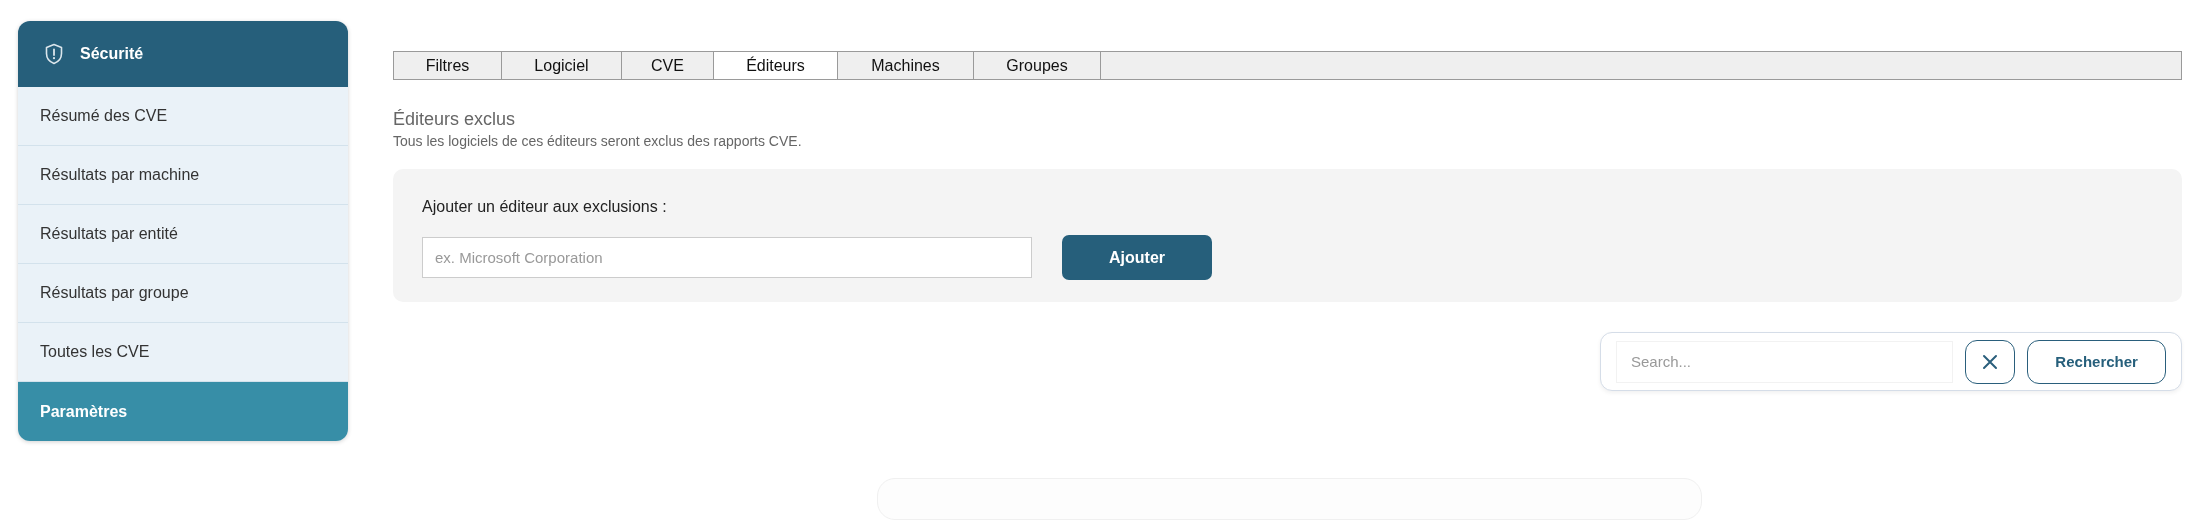  Describe the element at coordinates (598, 141) in the screenshot. I see `section-description: Tous les logiciels de ces éditeurs seront exclus des rapports CVE.` at that location.